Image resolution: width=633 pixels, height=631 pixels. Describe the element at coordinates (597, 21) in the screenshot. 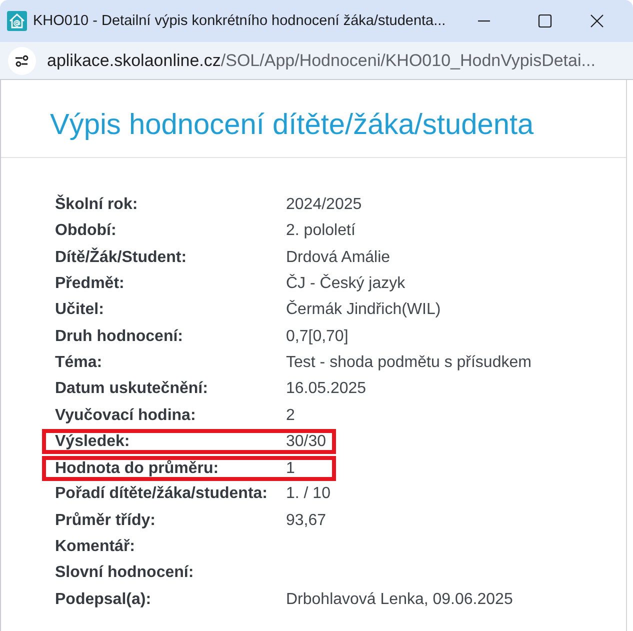

I see `close-icon` at that location.